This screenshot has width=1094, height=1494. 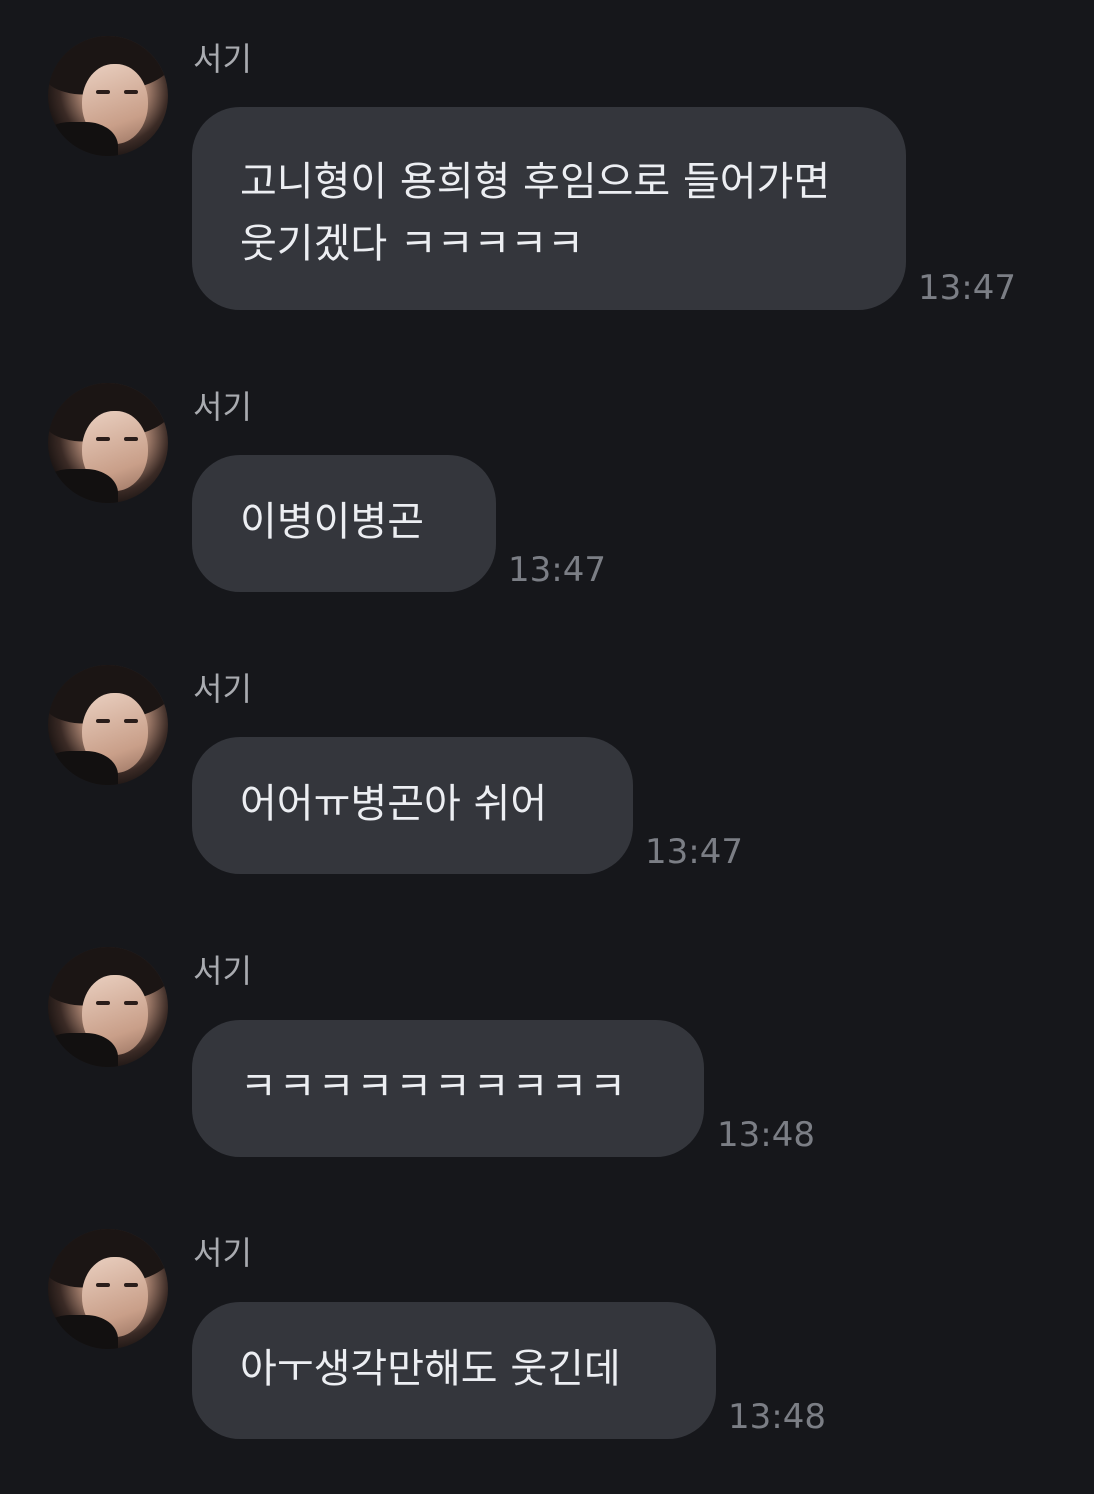 What do you see at coordinates (448, 1088) in the screenshot?
I see `message-bubble: ㅋㅋㅋㅋㅋㅋㅋㅋㅋㅋ` at bounding box center [448, 1088].